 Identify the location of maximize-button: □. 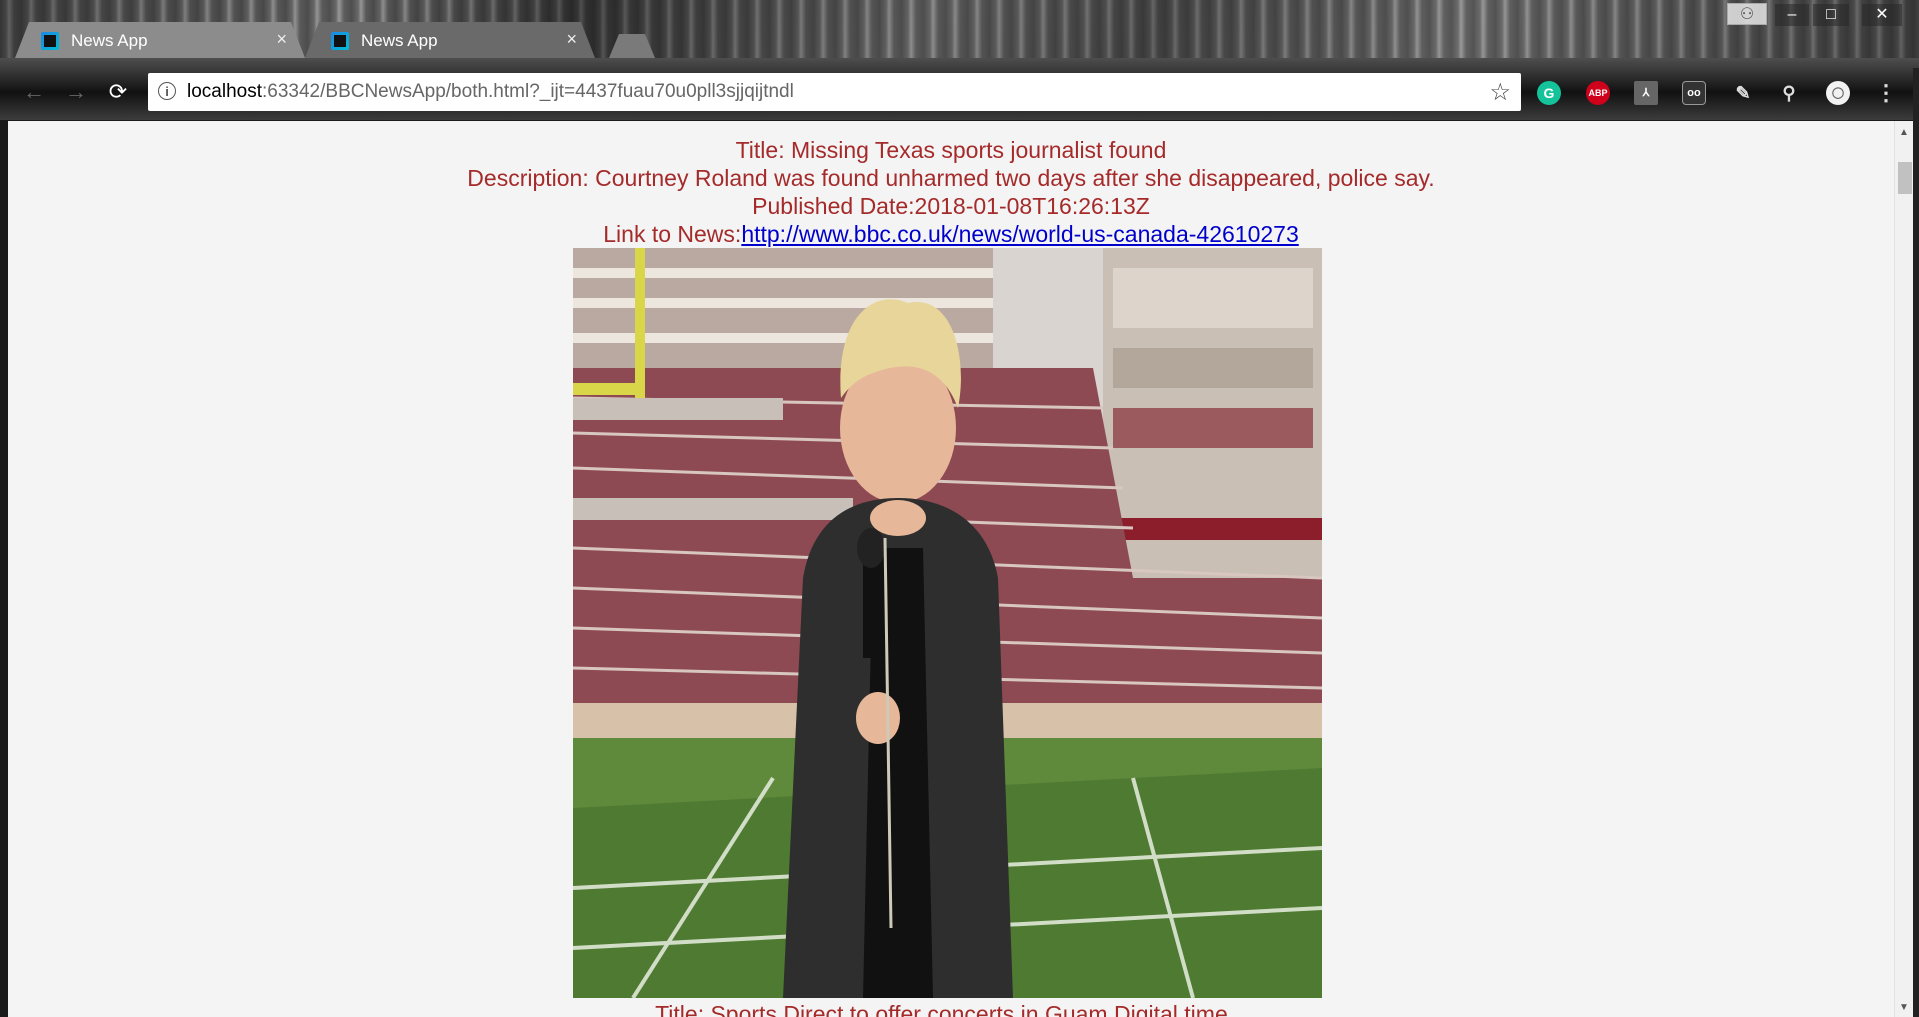
(1831, 15).